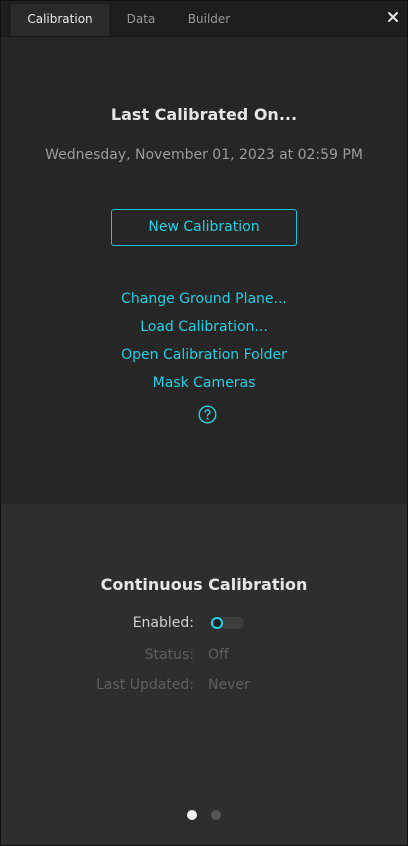  I want to click on toggle-knob, so click(217, 623).